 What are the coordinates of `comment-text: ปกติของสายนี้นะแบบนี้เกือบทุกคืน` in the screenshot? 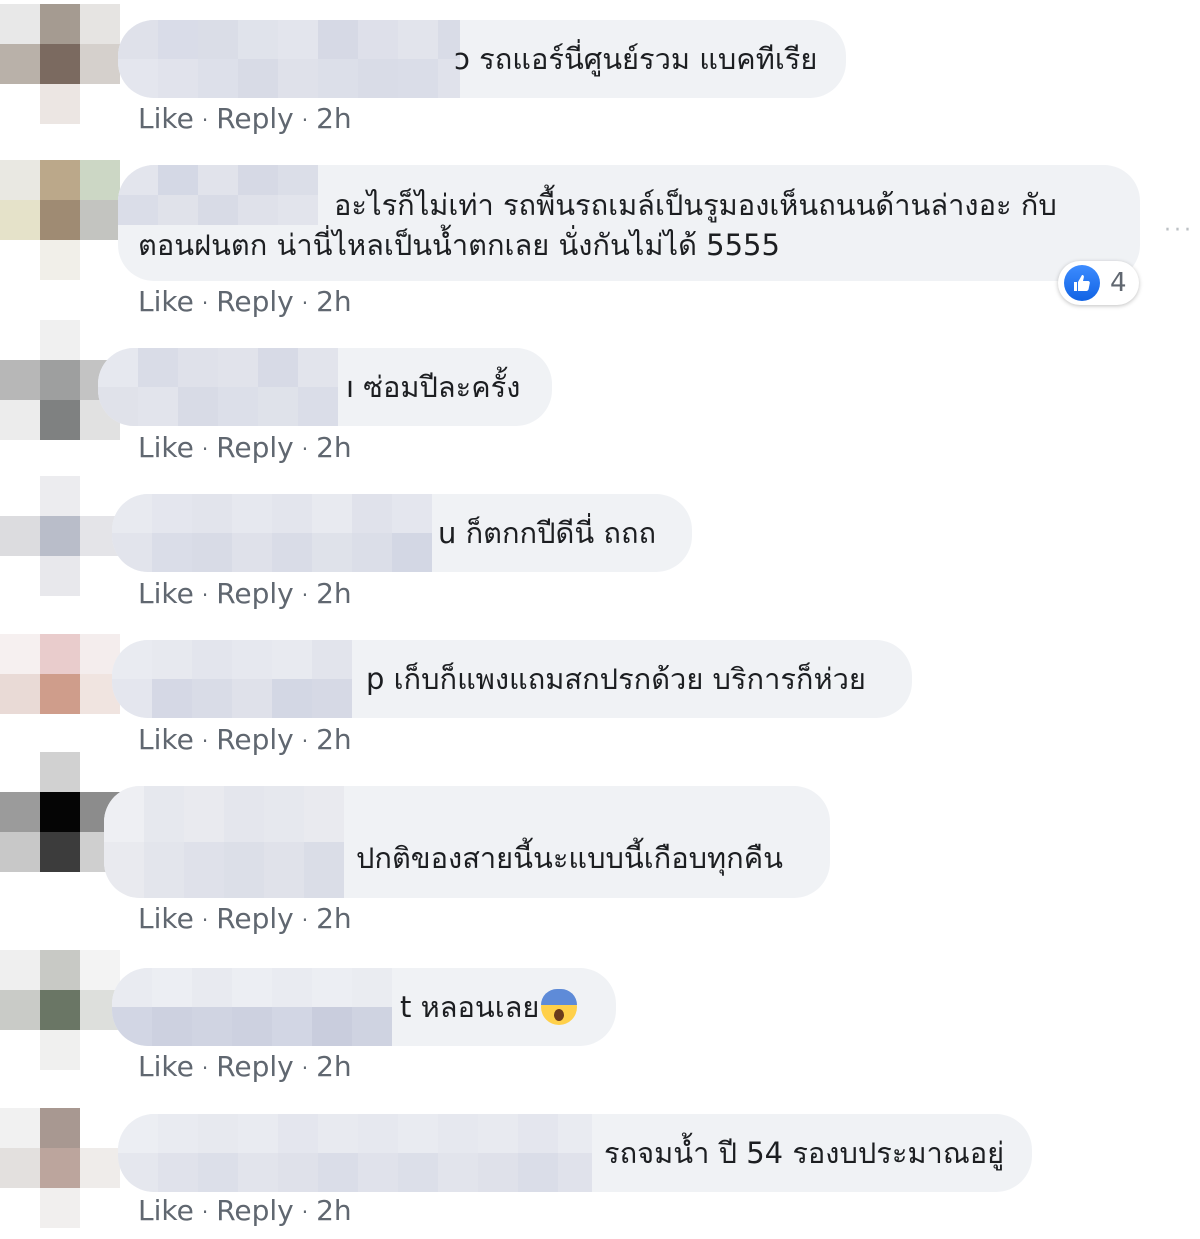 It's located at (569, 858).